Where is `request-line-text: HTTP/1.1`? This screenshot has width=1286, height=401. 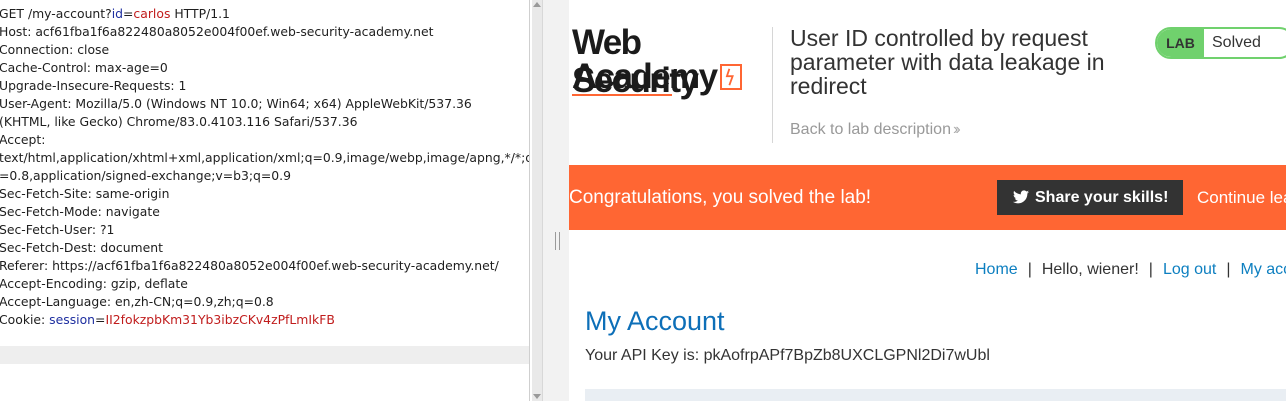 request-line-text: HTTP/1.1 is located at coordinates (200, 13).